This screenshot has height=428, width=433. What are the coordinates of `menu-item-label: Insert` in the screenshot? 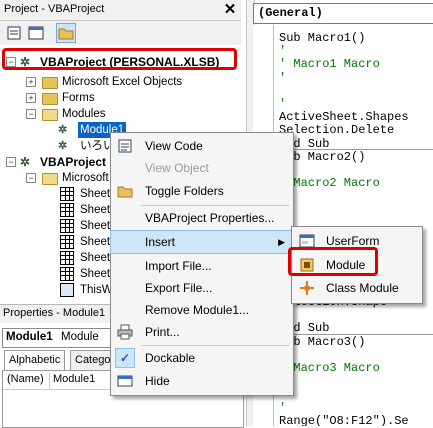 It's located at (160, 242).